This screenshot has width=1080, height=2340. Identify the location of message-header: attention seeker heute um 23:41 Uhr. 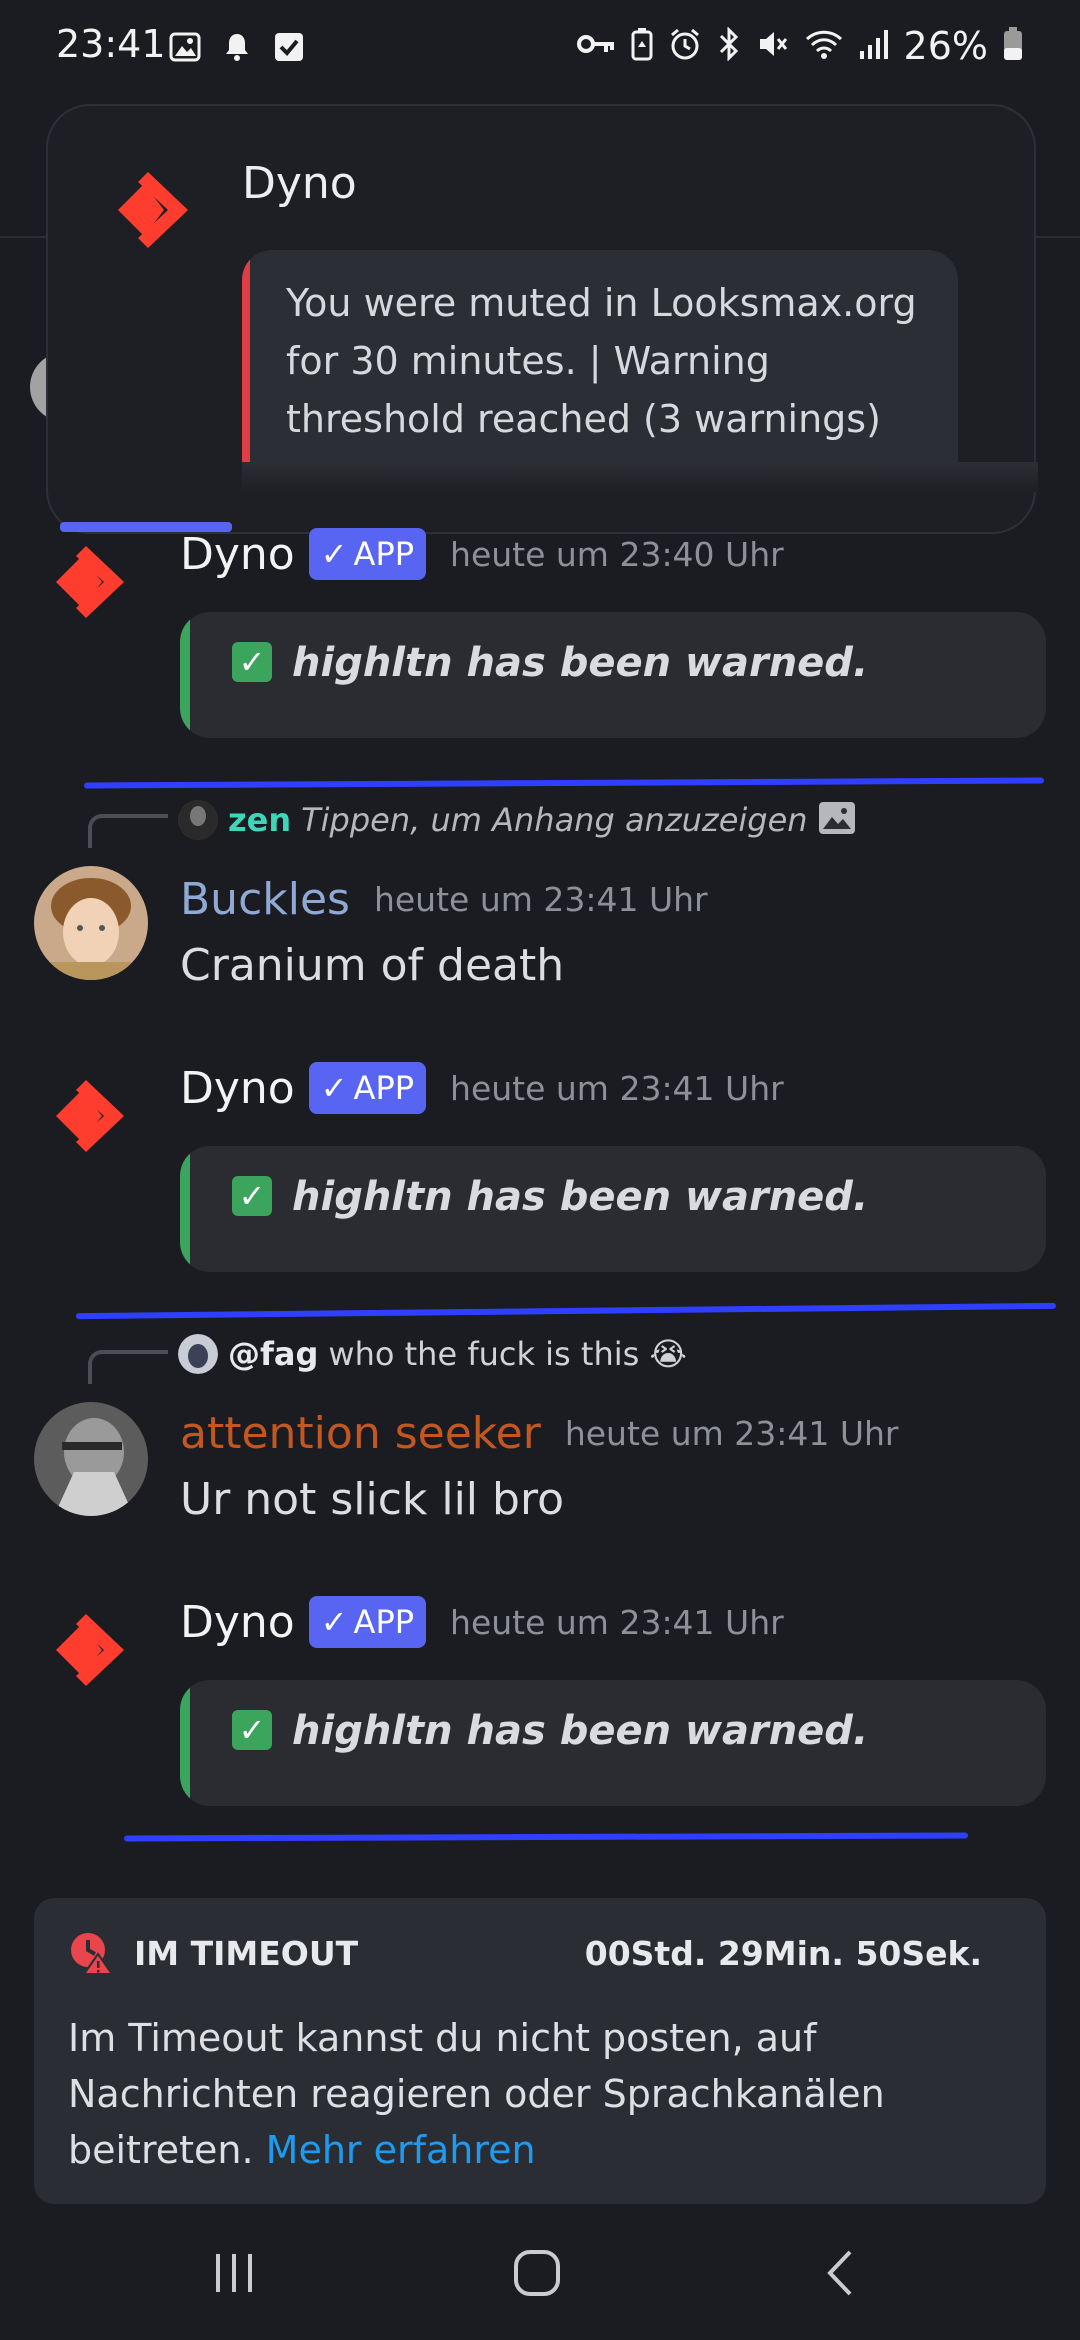
(539, 1433).